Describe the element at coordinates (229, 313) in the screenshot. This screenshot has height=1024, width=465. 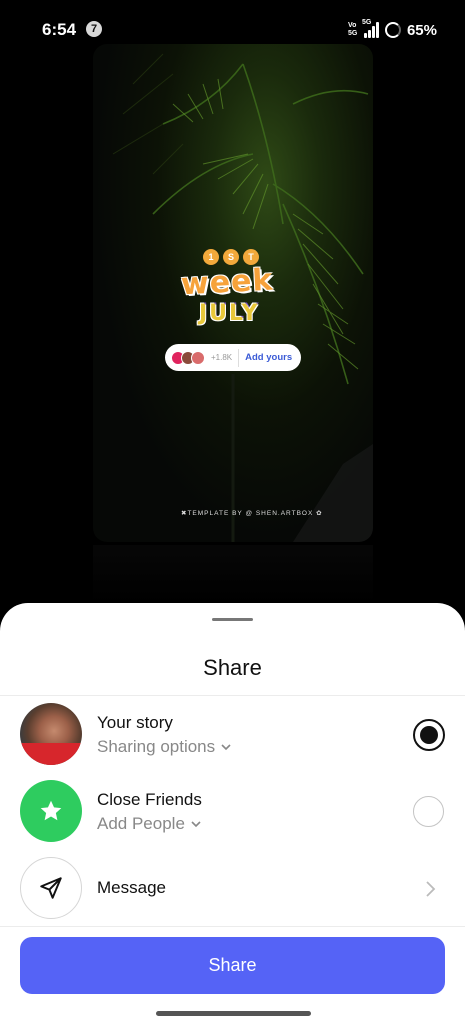
I see `sticker-month: JULY` at that location.